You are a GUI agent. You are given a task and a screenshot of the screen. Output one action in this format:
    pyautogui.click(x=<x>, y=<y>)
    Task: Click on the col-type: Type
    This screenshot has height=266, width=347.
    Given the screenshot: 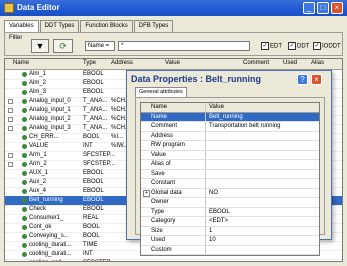 What is the action you would take?
    pyautogui.click(x=89, y=63)
    